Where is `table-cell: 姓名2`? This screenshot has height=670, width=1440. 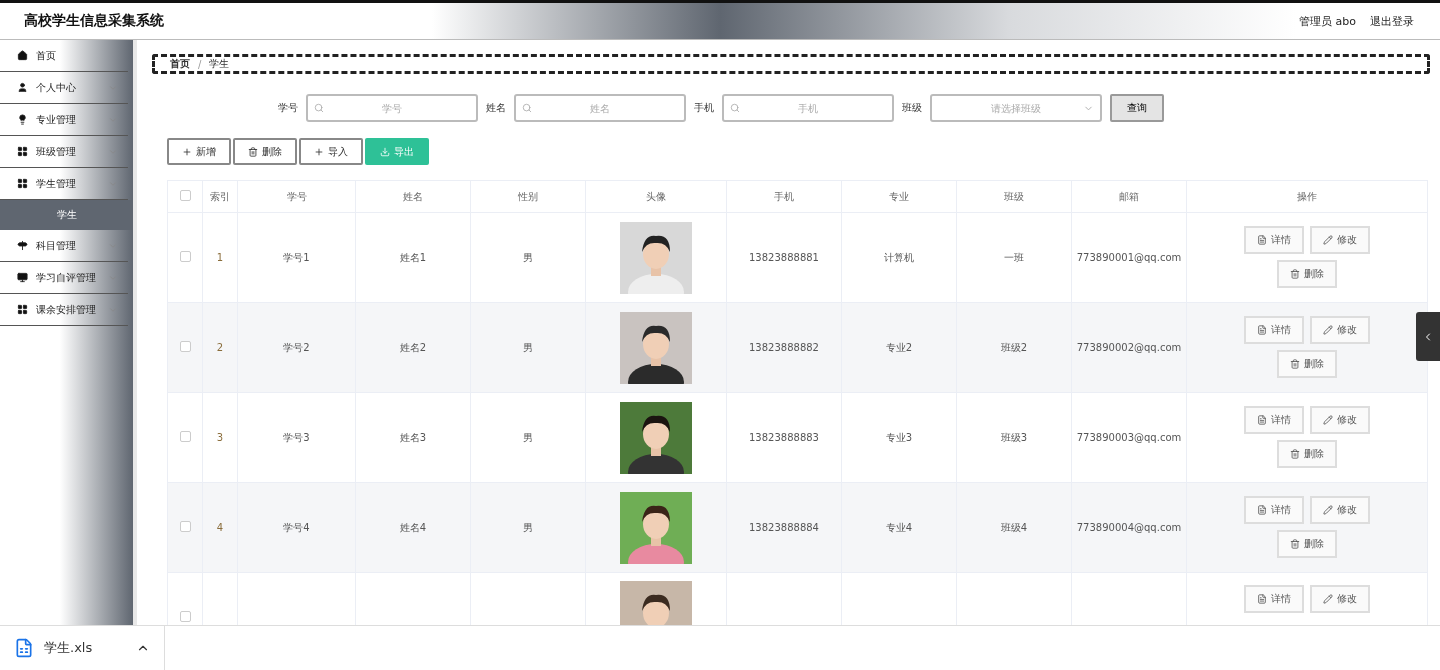 table-cell: 姓名2 is located at coordinates (413, 347).